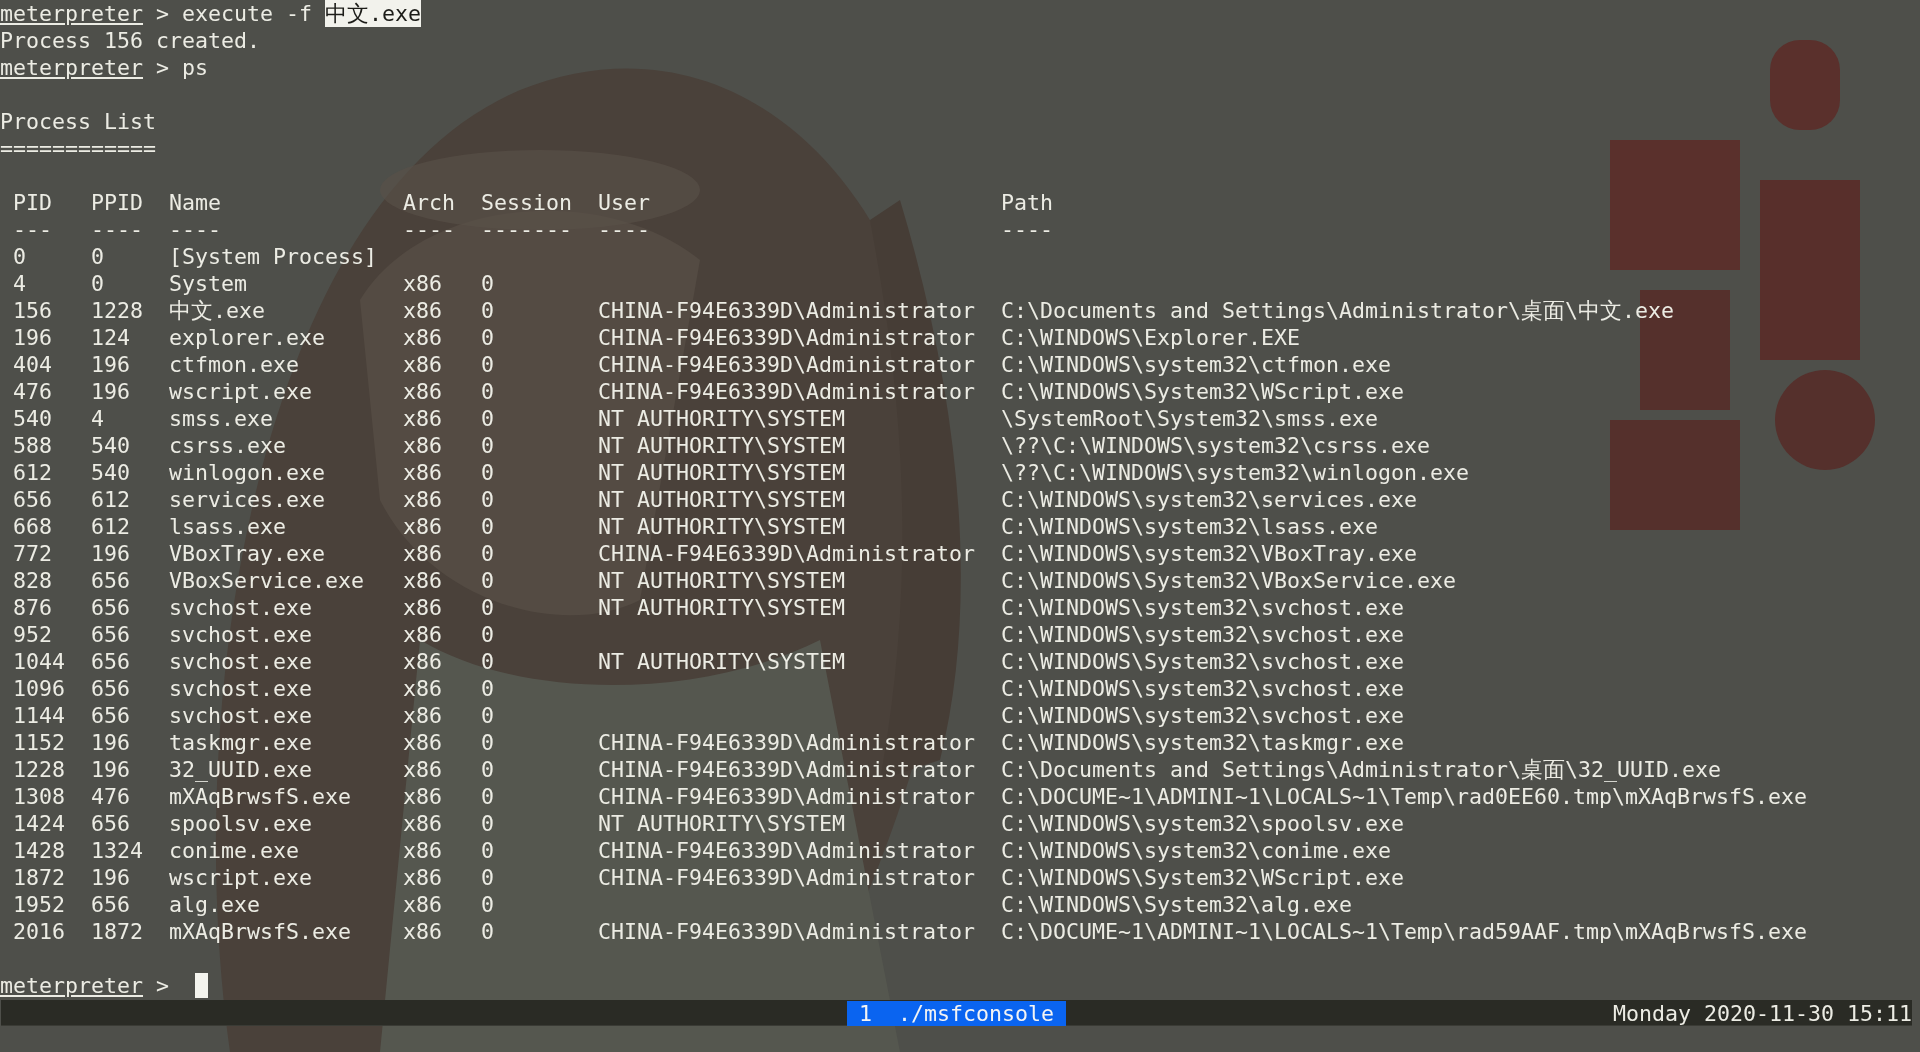 The width and height of the screenshot is (1920, 1052). Describe the element at coordinates (1203, 607) in the screenshot. I see `table-cell-text: C:\WINDOWS\system32\svchost.exe` at that location.